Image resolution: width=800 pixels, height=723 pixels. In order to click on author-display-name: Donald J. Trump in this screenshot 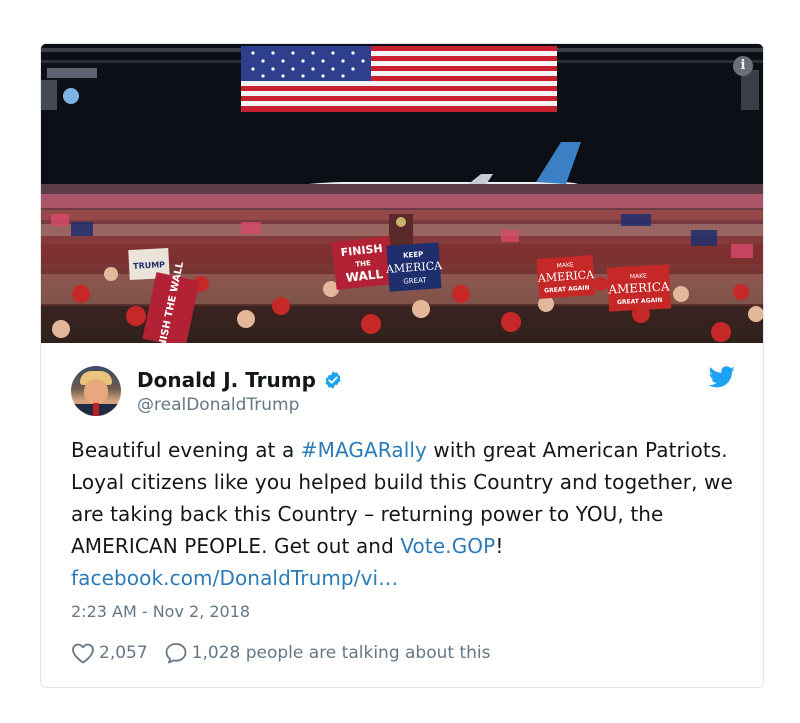, I will do `click(226, 380)`.